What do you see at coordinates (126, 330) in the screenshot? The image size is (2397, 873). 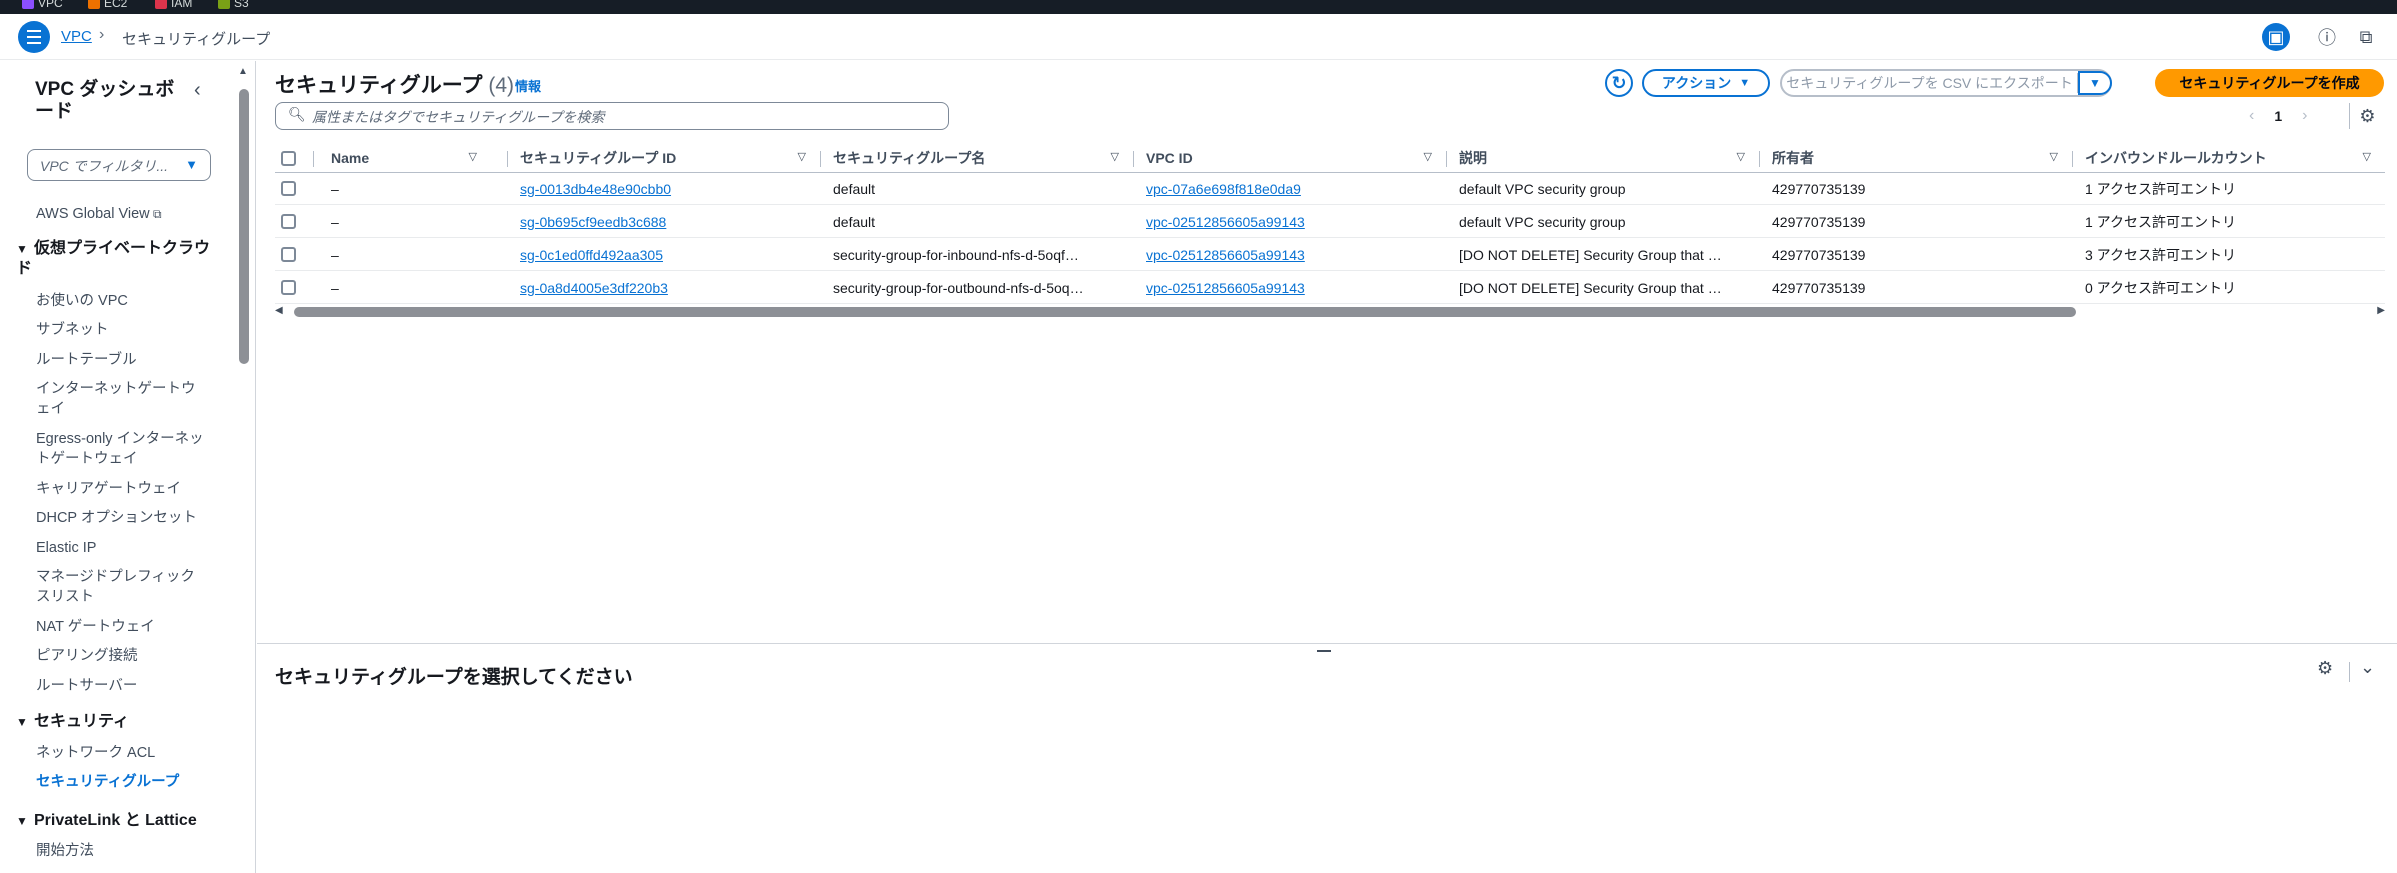 I see `sidebar-item-subnets: サブネット` at bounding box center [126, 330].